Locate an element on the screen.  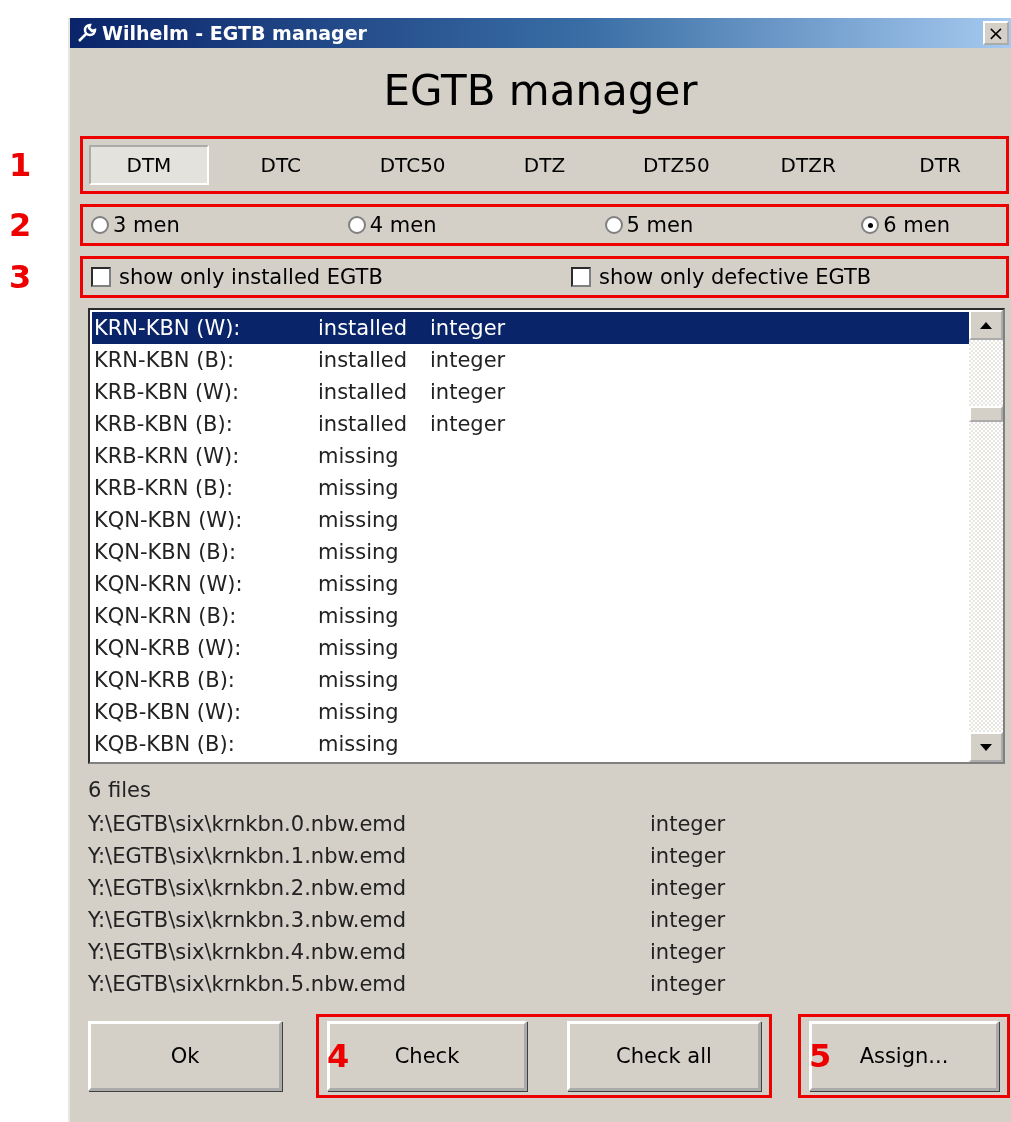
list-item: KQN-KBN (W): missing is located at coordinates (530, 520).